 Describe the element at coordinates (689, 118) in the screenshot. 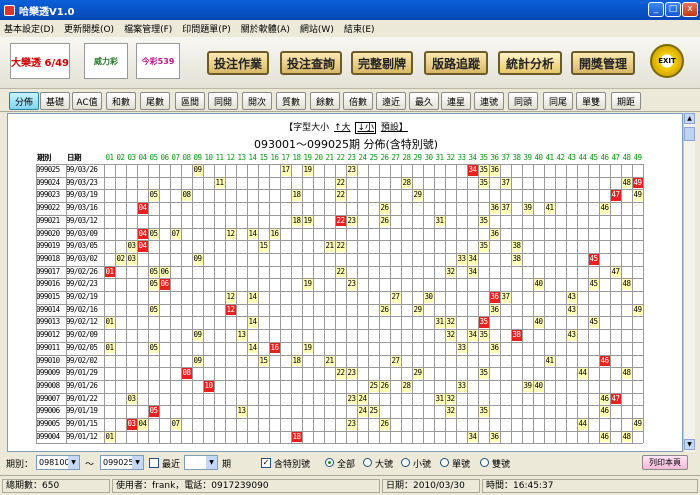

I see `scroll-up-icon: ▲` at that location.